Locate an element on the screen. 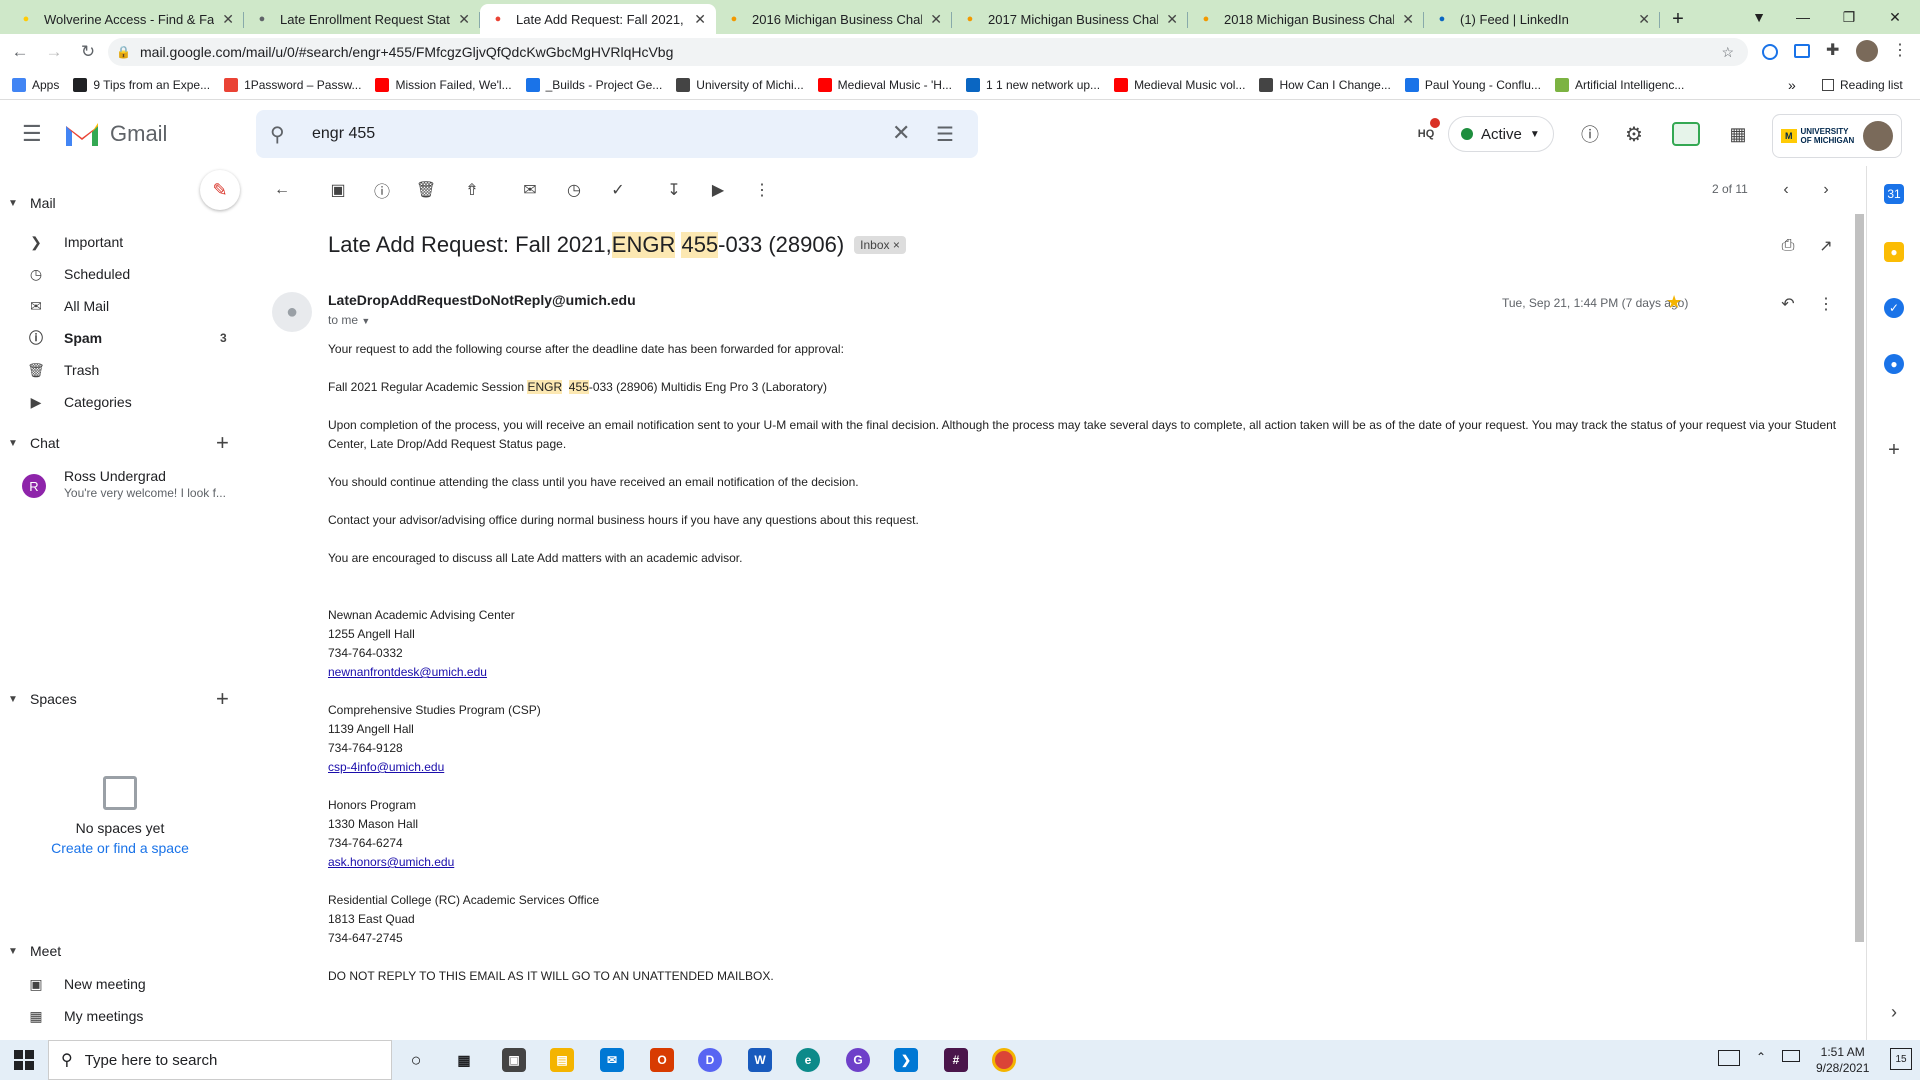 This screenshot has width=1920, height=1080. taskbar-search: ⚲ Type here to search is located at coordinates (220, 1060).